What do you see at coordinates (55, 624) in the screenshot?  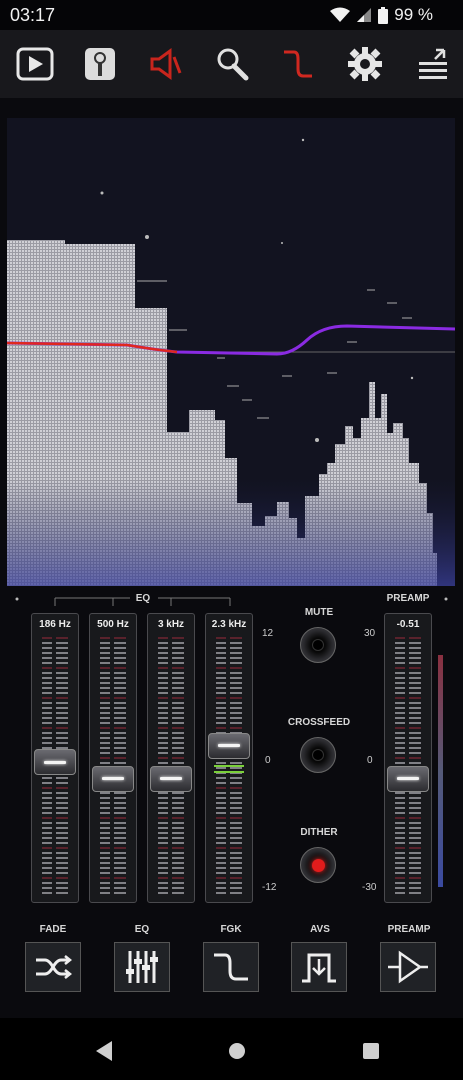 I see `slider-value-label: 186 Hz` at bounding box center [55, 624].